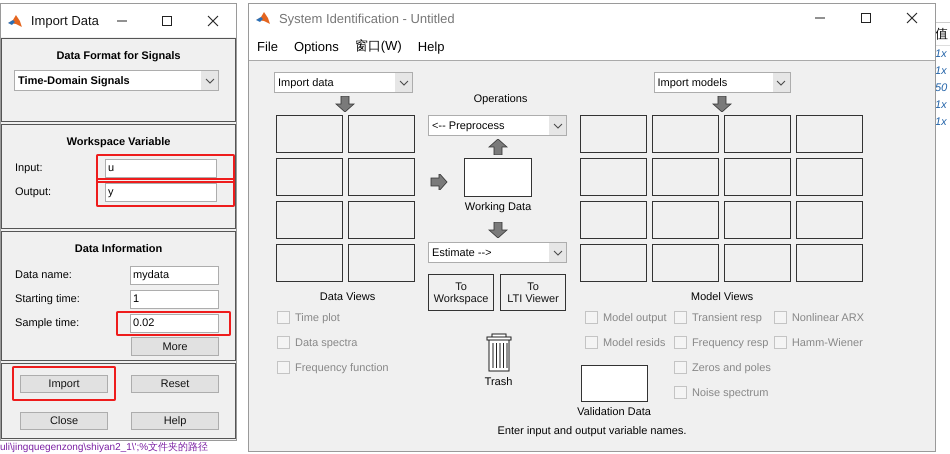  What do you see at coordinates (500, 99) in the screenshot?
I see `section-title: Operations` at bounding box center [500, 99].